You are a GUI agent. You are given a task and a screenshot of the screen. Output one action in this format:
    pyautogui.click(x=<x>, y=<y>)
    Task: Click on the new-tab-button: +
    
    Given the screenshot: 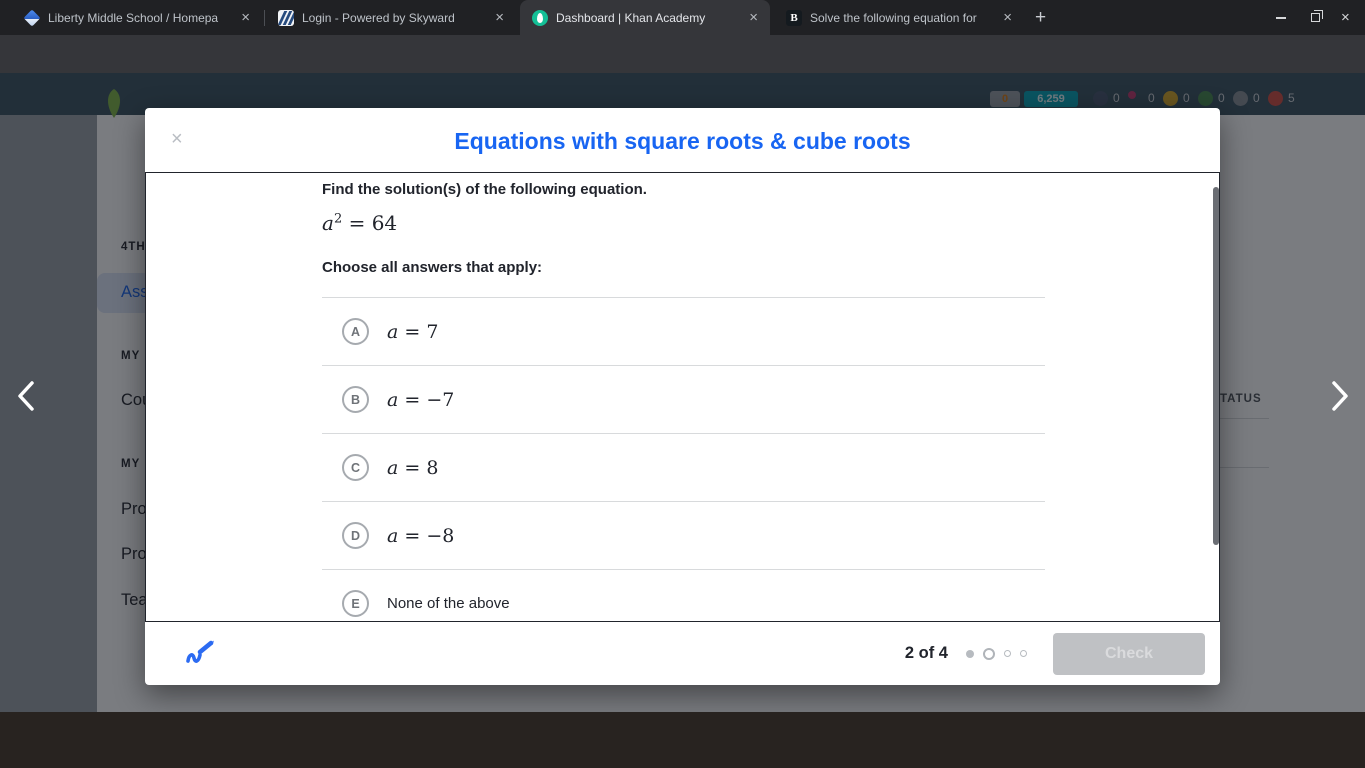 What is the action you would take?
    pyautogui.click(x=1040, y=18)
    